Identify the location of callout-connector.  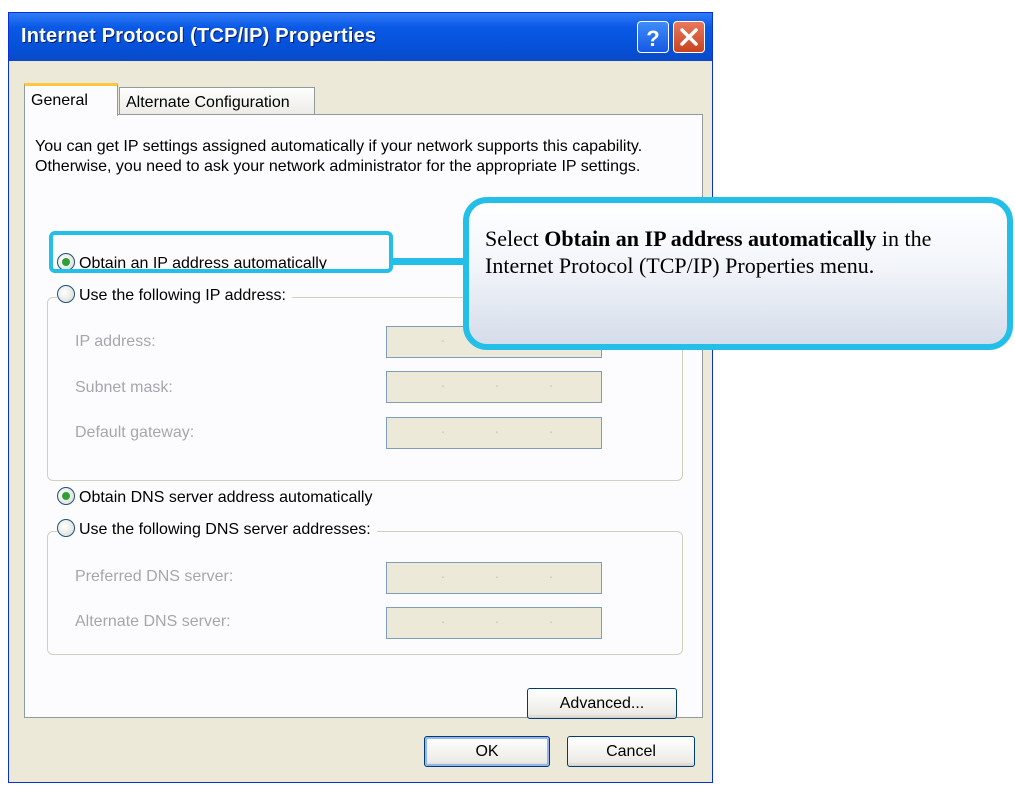
(430, 261).